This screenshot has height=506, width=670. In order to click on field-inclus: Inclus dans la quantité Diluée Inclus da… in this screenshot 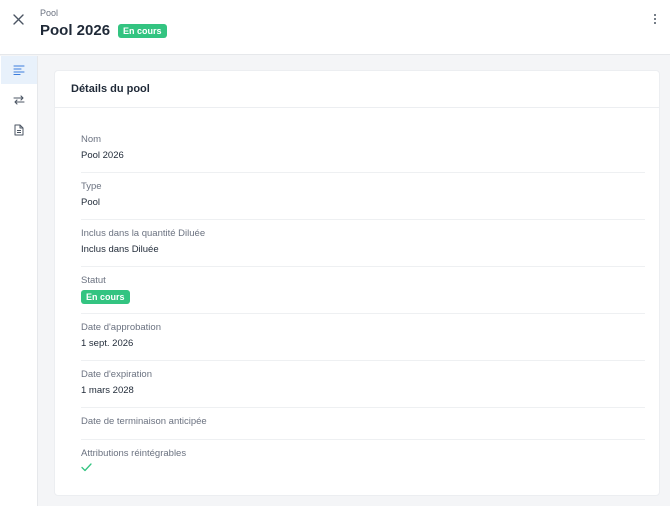, I will do `click(363, 243)`.